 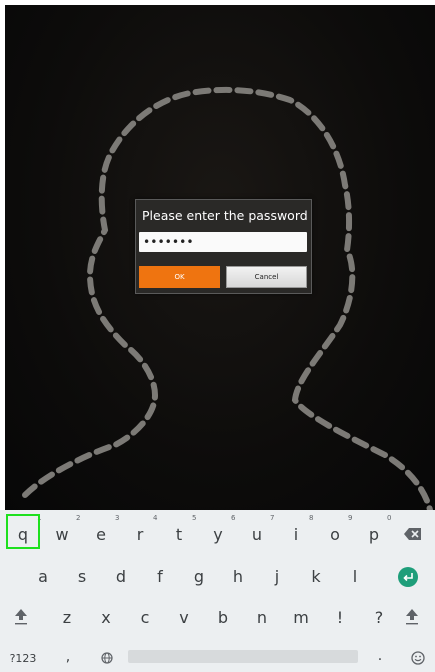 I want to click on key-hint-0: 0, so click(x=389, y=518).